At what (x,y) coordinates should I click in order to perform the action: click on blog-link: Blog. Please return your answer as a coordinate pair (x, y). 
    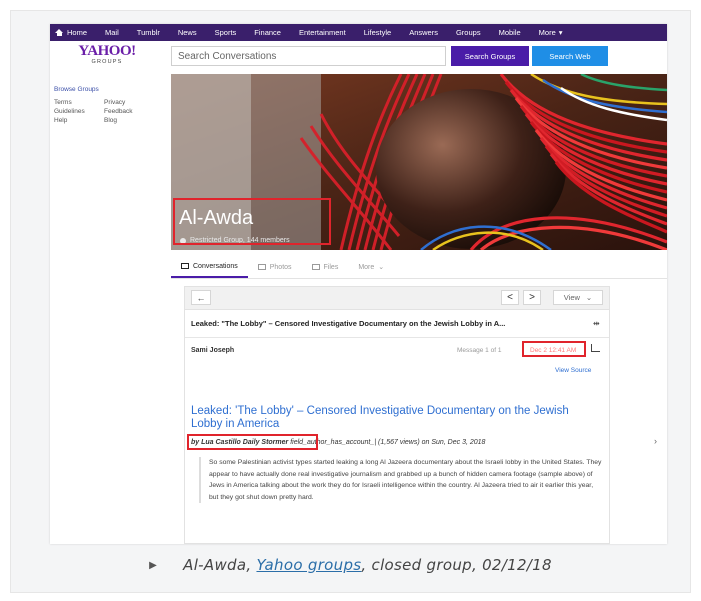
    Looking at the image, I should click on (129, 121).